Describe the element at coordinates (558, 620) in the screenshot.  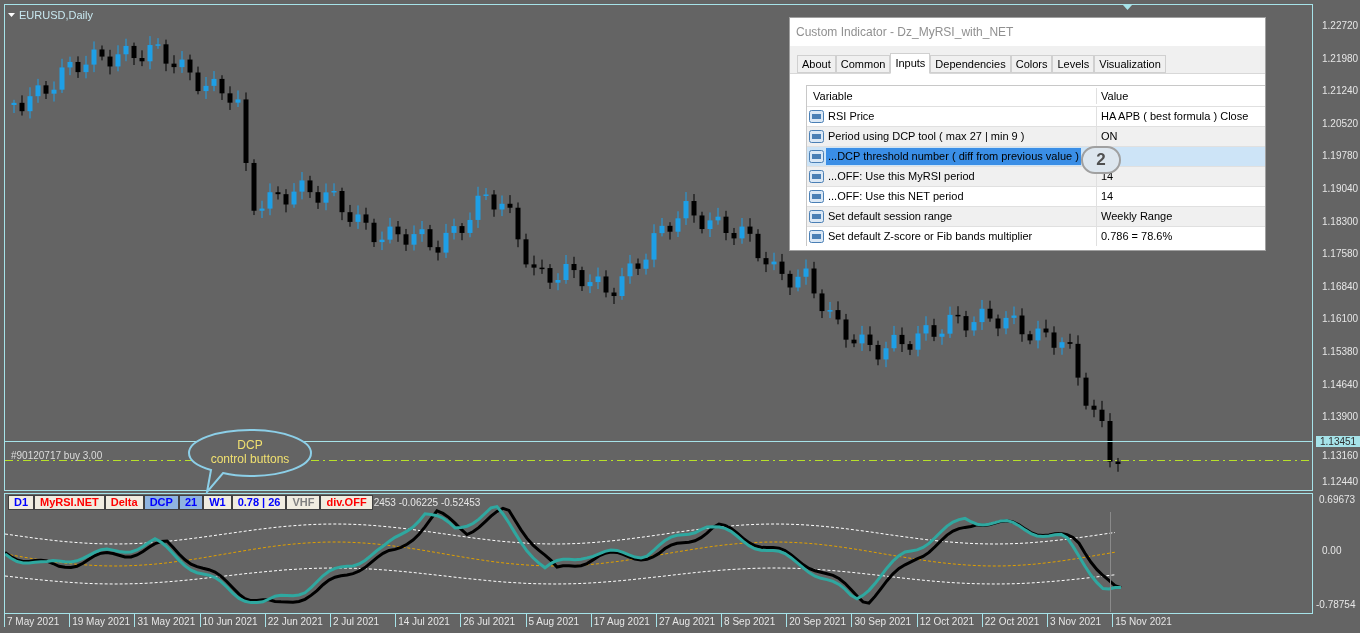
I see `date-label: 5 Aug 2021` at that location.